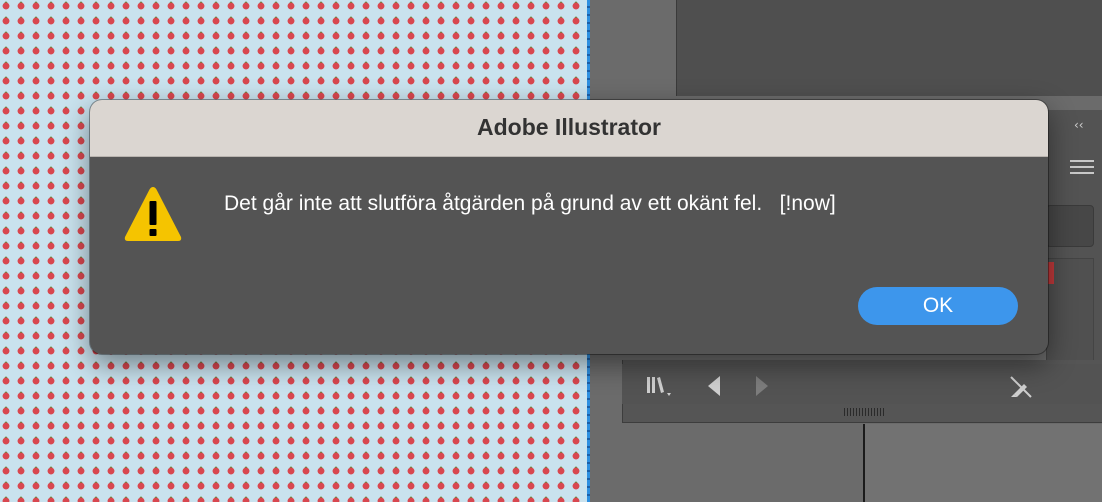 This screenshot has height=502, width=1102. I want to click on next-icon, so click(762, 386).